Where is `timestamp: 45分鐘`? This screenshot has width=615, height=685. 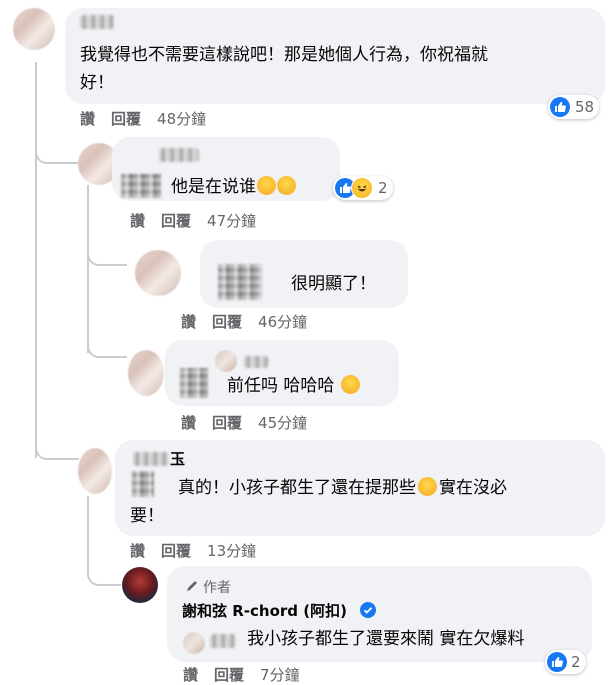 timestamp: 45分鐘 is located at coordinates (282, 423).